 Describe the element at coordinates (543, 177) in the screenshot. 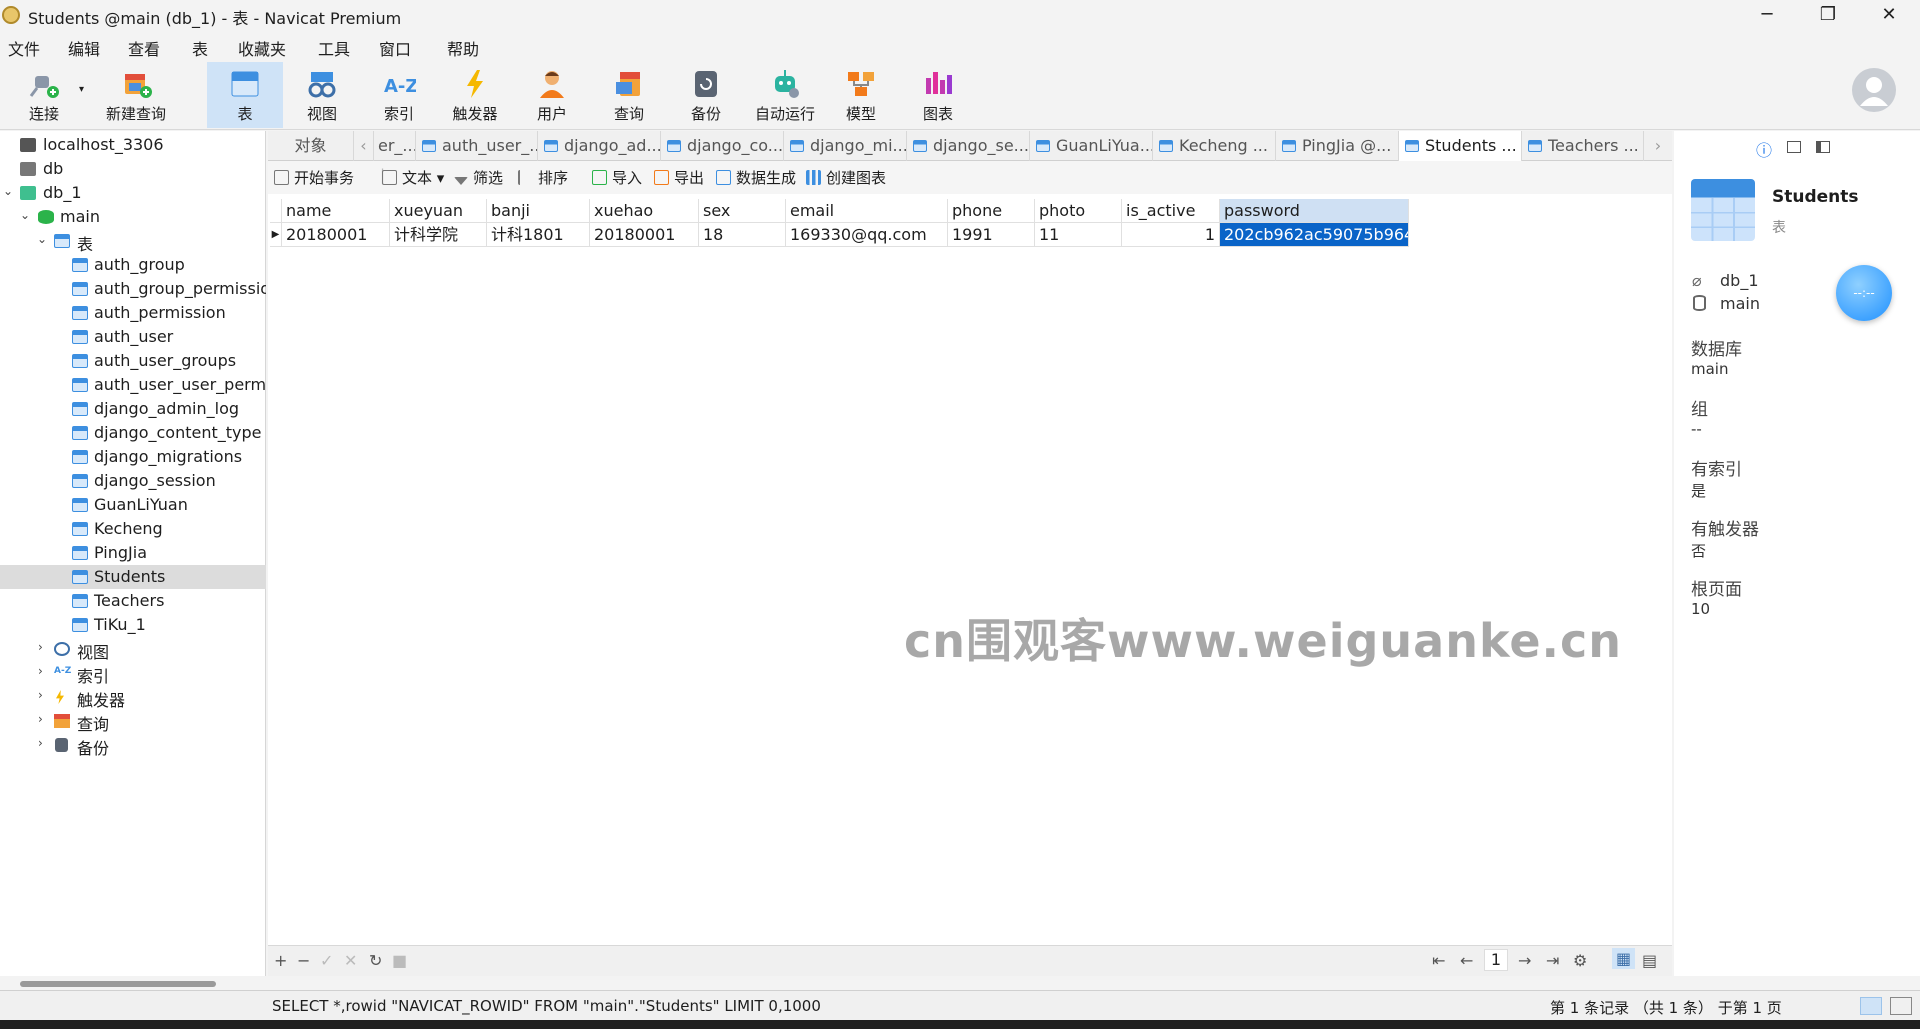

I see `sort-button: 排序` at that location.